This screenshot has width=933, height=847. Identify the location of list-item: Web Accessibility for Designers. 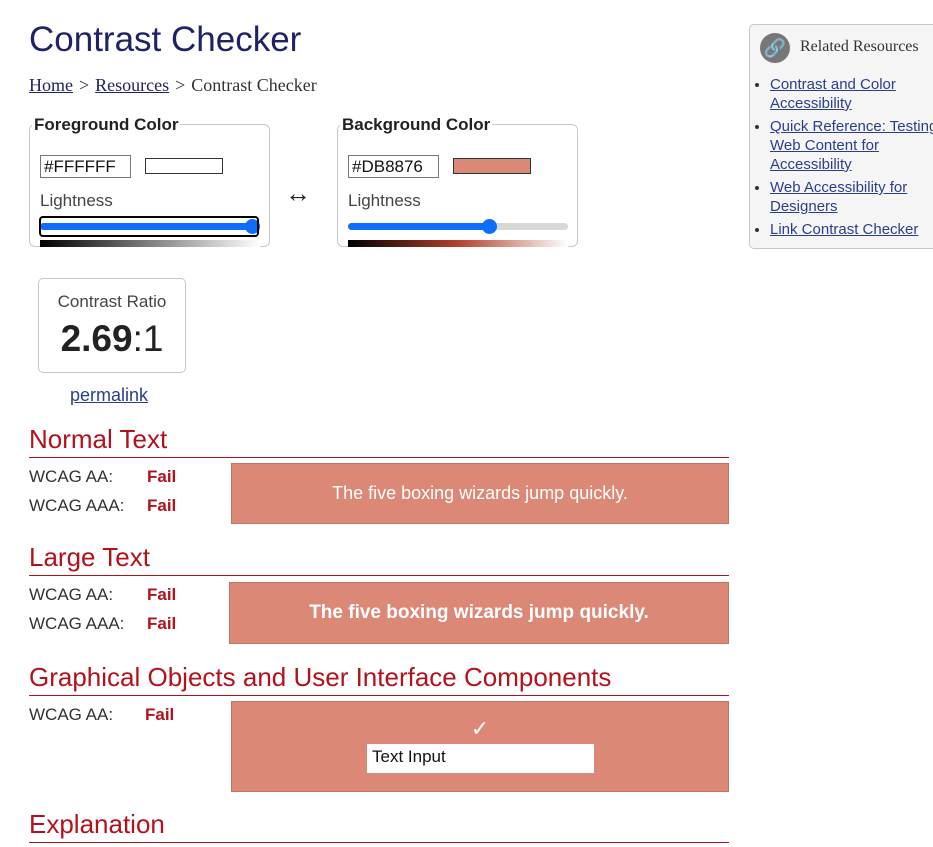
(851, 197).